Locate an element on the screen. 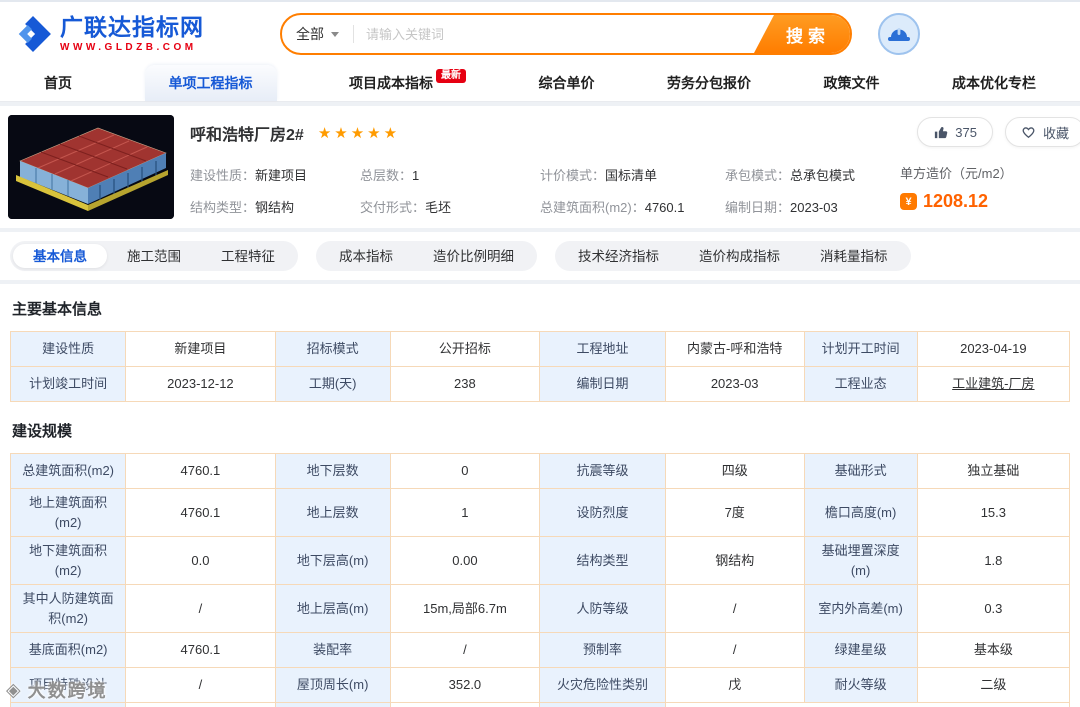 The image size is (1080, 707). nav-item: 首页 is located at coordinates (58, 83).